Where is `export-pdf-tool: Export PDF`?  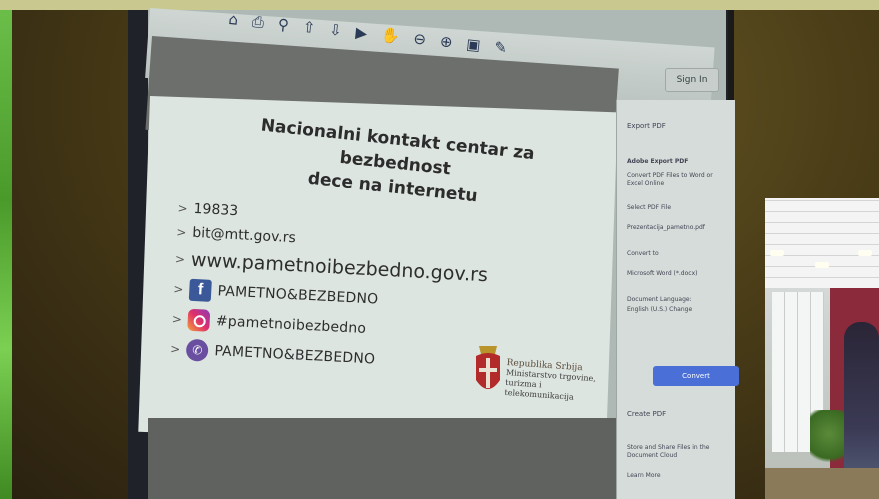
export-pdf-tool: Export PDF is located at coordinates (677, 126).